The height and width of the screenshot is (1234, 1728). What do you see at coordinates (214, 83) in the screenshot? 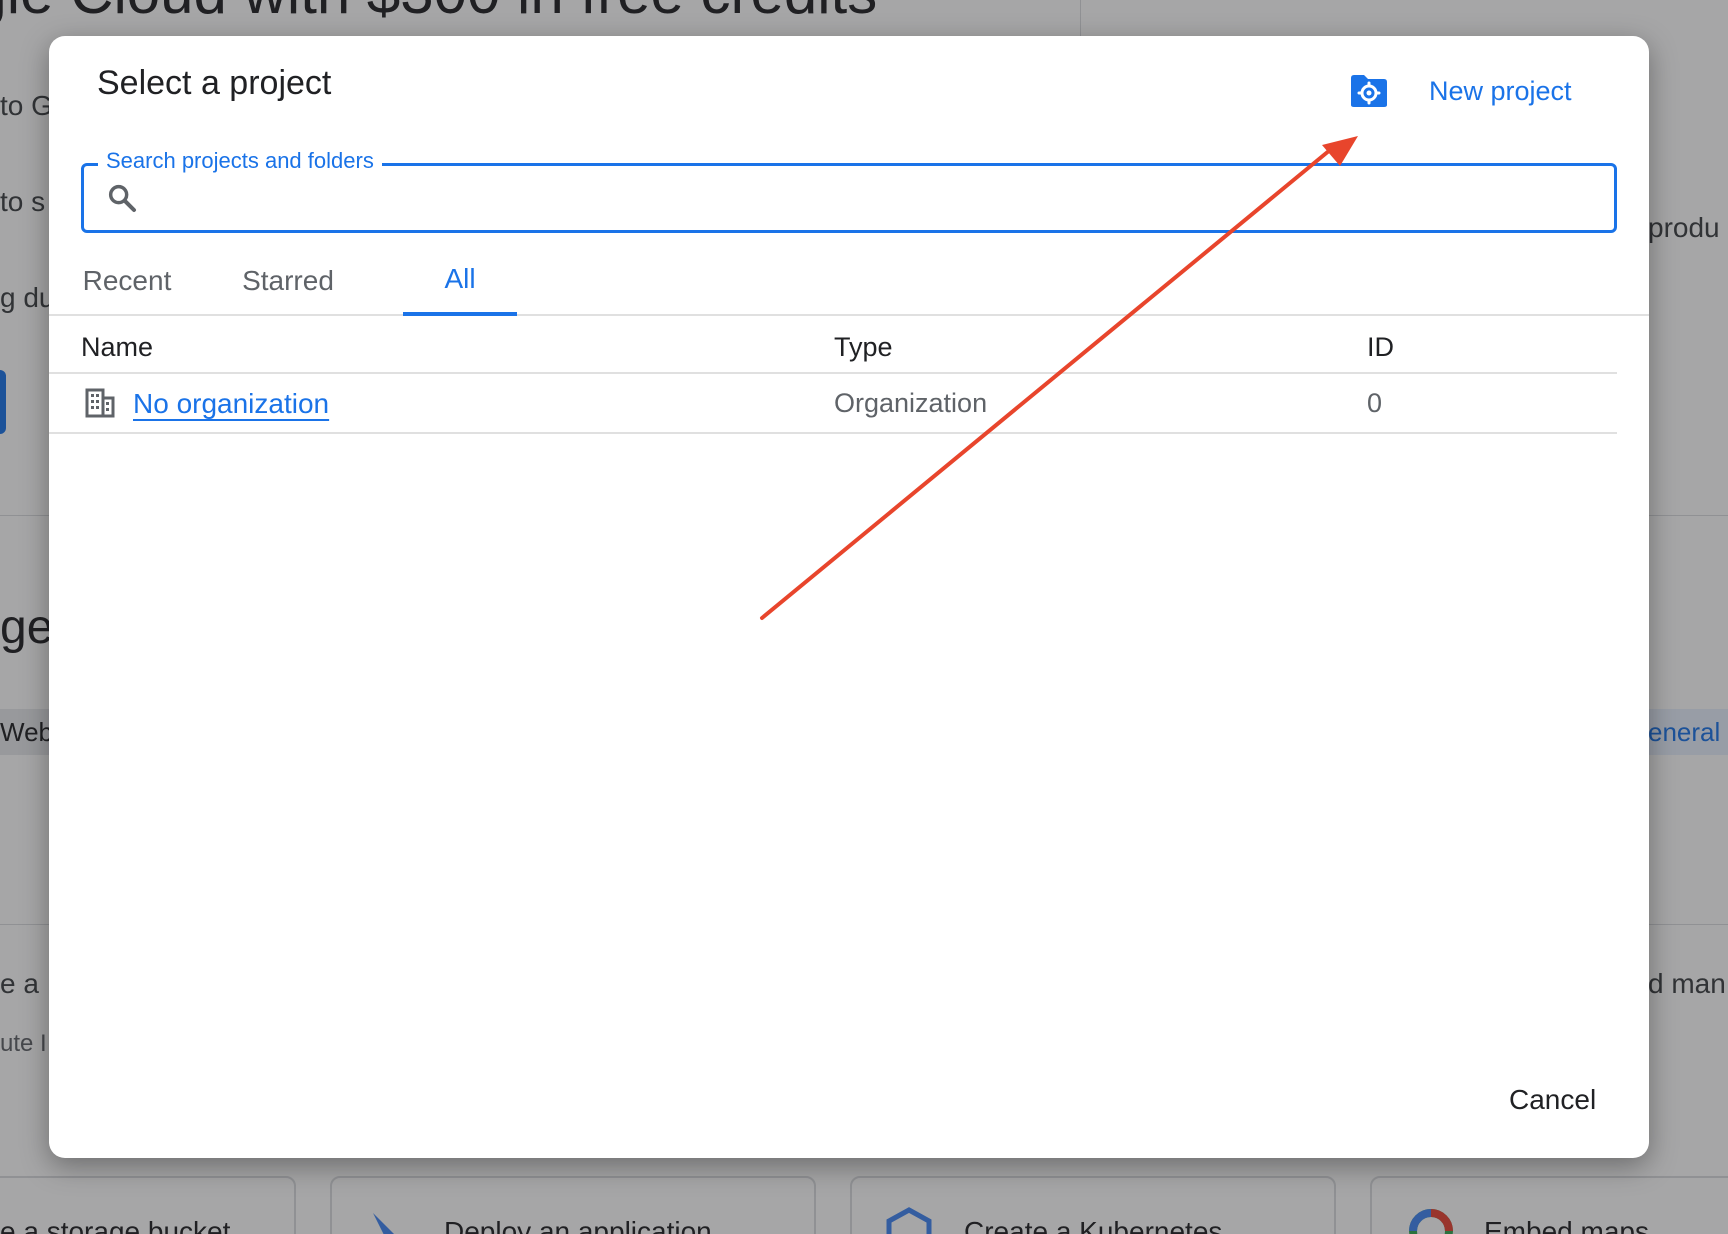
I see `dialog-title: Select a project` at bounding box center [214, 83].